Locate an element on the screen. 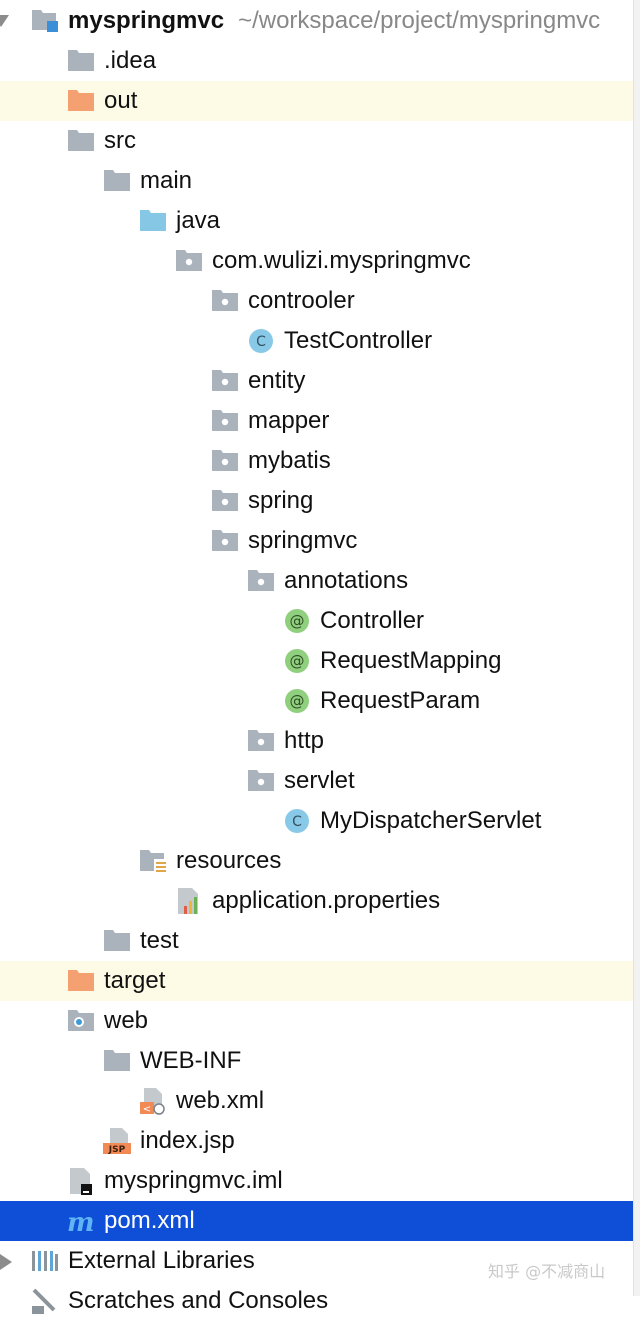  tree-item-requestmapping: @ RequestMapping is located at coordinates (316, 661).